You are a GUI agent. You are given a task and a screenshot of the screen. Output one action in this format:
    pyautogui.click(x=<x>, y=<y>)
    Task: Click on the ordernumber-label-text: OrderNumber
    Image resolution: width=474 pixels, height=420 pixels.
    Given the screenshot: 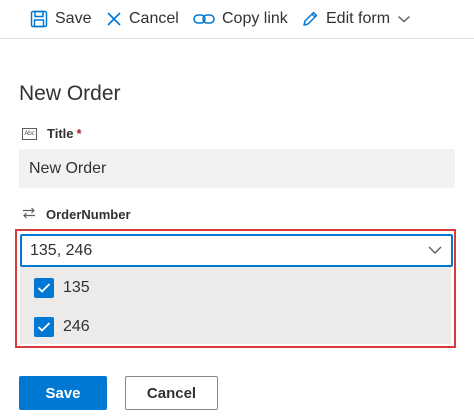 What is the action you would take?
    pyautogui.click(x=88, y=214)
    